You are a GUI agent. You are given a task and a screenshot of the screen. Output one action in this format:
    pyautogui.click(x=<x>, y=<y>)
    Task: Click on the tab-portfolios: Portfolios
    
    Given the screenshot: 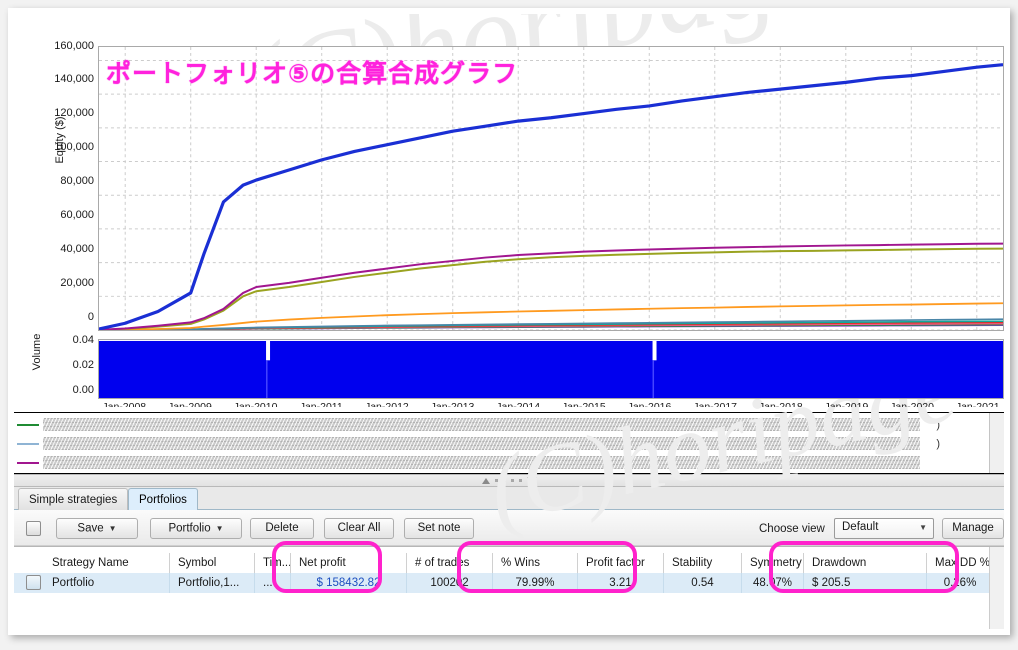 What is the action you would take?
    pyautogui.click(x=163, y=499)
    